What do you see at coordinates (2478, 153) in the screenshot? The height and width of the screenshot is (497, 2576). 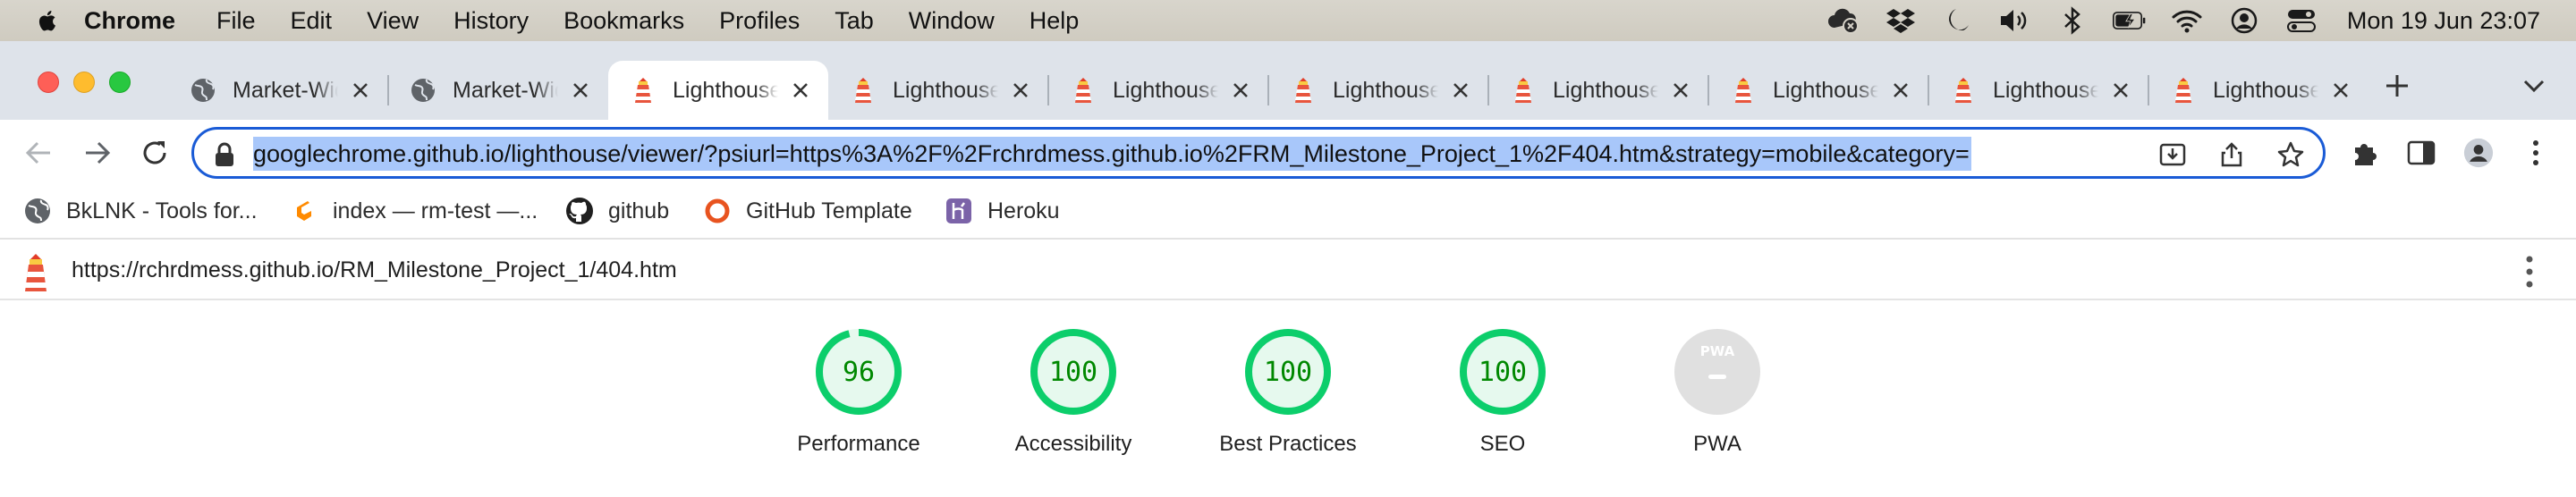 I see `profile-avatar-icon` at bounding box center [2478, 153].